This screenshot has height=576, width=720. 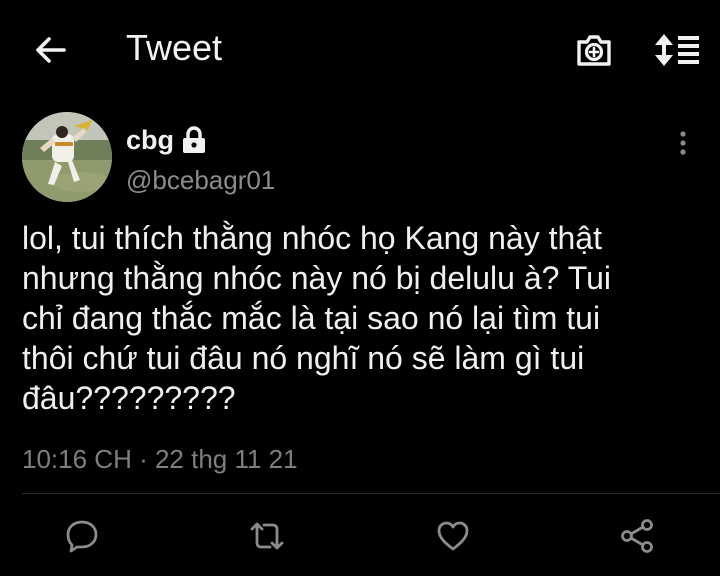 What do you see at coordinates (150, 140) in the screenshot?
I see `author-display-name: cbg` at bounding box center [150, 140].